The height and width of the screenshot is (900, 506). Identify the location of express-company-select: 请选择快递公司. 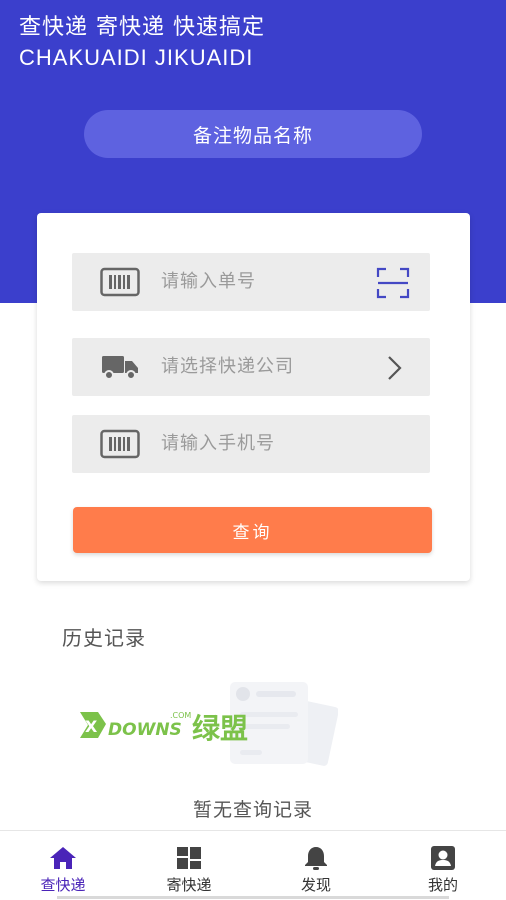
(251, 367).